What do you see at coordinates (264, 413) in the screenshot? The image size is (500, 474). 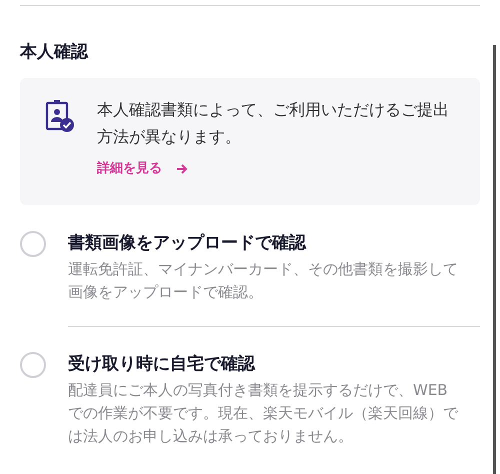 I see `option-description: 配達員にご本人の写真付き書類を提示するだけで、WEBでの作業が不要です。現在、楽天モバイル（楽天回線）では法人のお申し込みは承っておりません。` at bounding box center [264, 413].